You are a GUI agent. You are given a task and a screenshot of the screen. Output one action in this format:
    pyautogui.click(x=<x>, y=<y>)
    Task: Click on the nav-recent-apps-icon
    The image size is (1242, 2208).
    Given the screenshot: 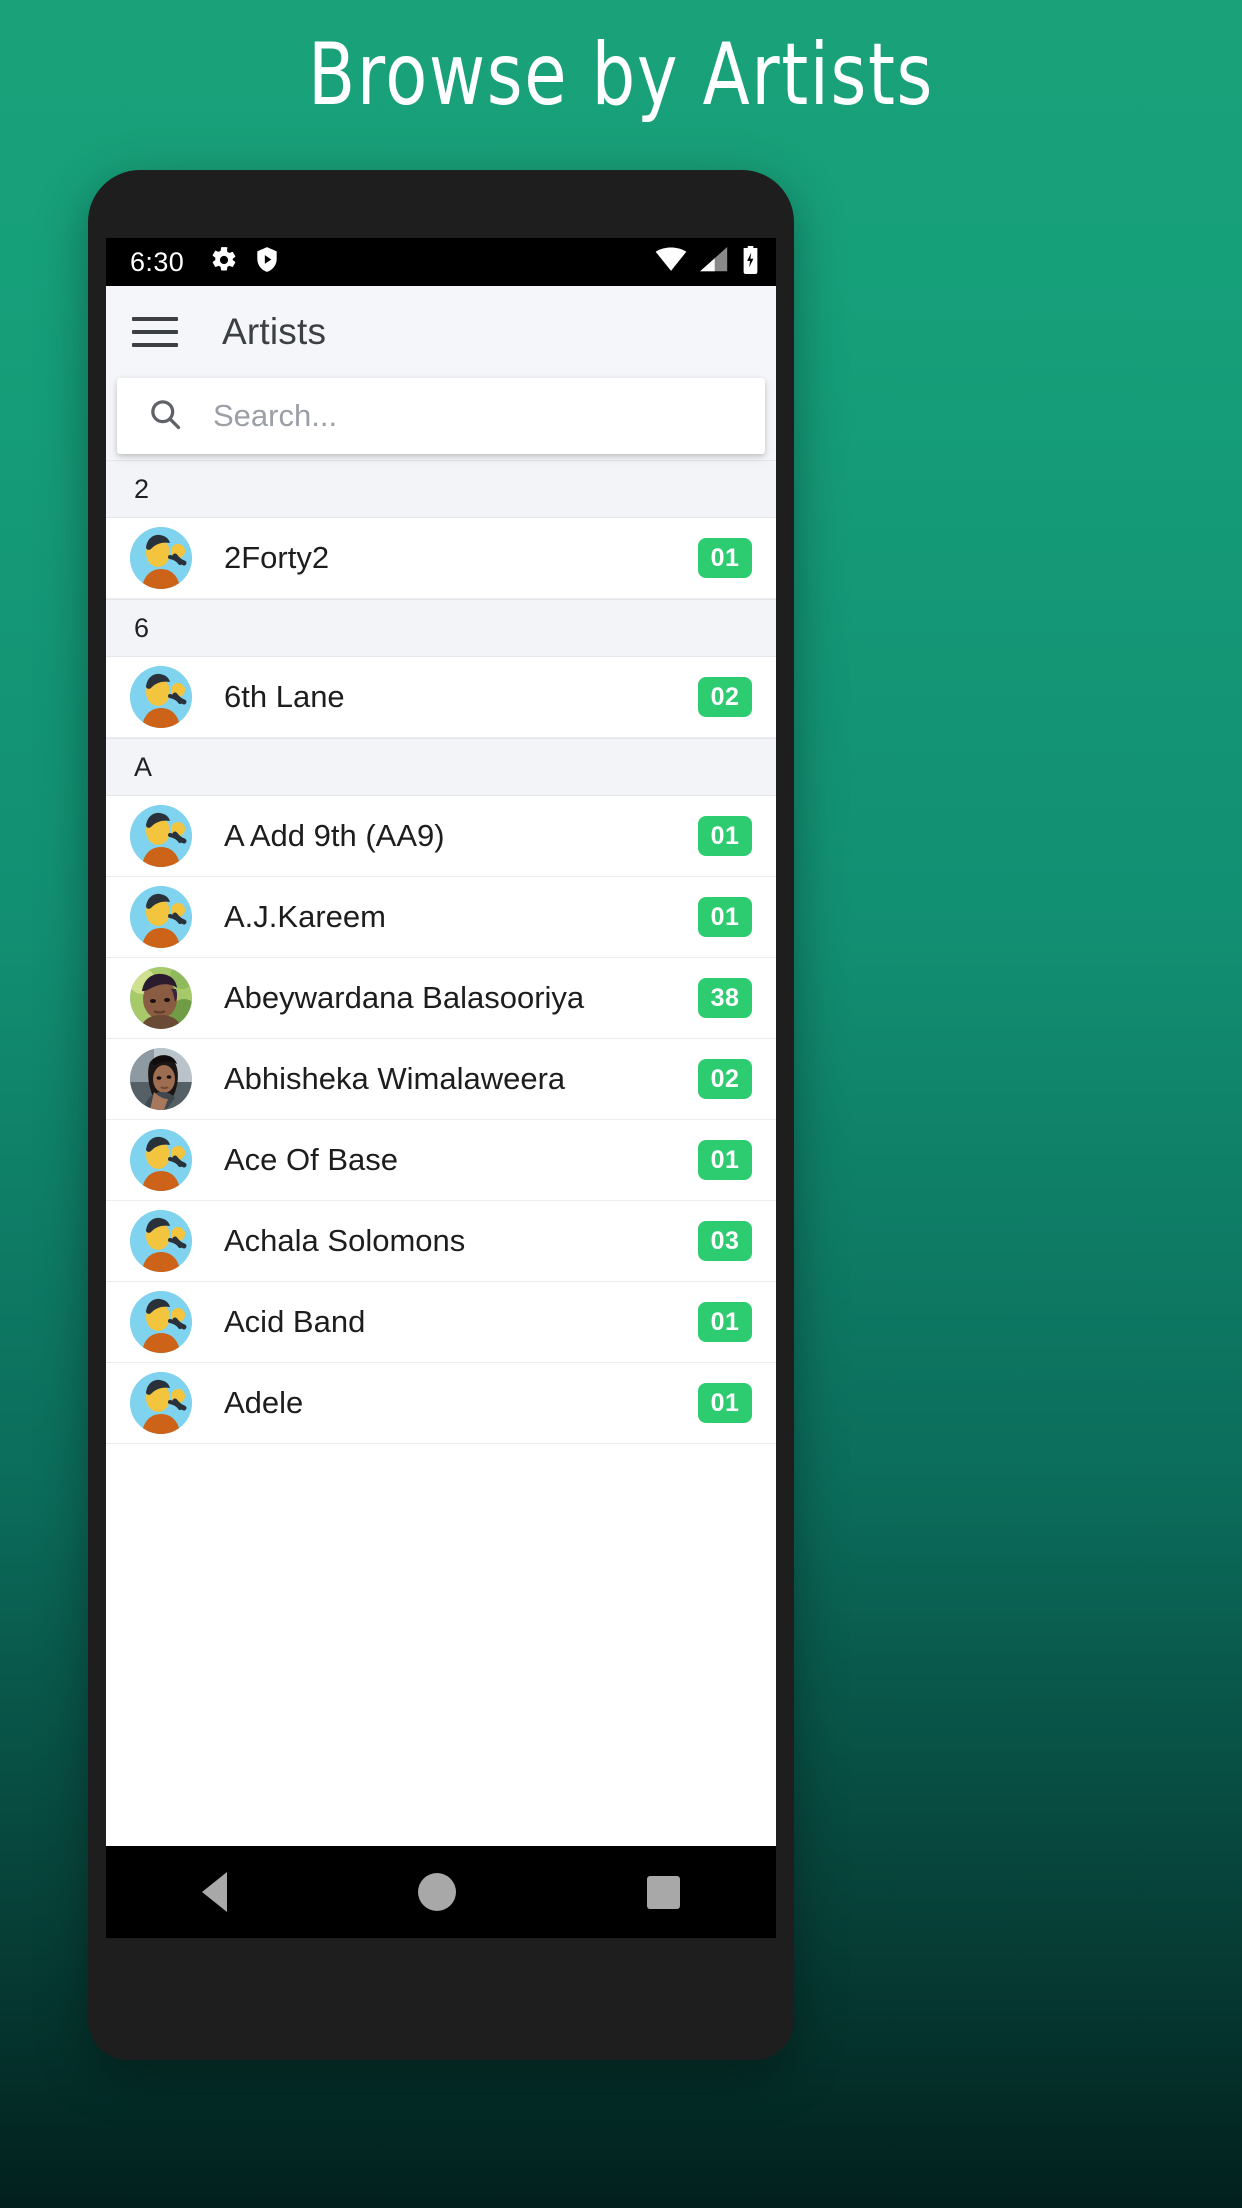 What is the action you would take?
    pyautogui.click(x=664, y=1892)
    